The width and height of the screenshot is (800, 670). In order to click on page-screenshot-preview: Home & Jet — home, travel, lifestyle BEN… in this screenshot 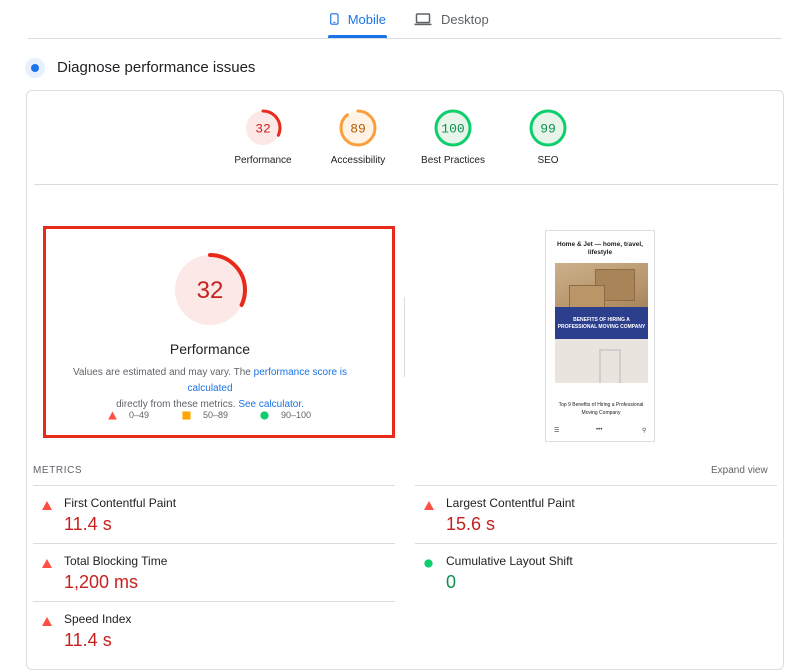, I will do `click(600, 336)`.